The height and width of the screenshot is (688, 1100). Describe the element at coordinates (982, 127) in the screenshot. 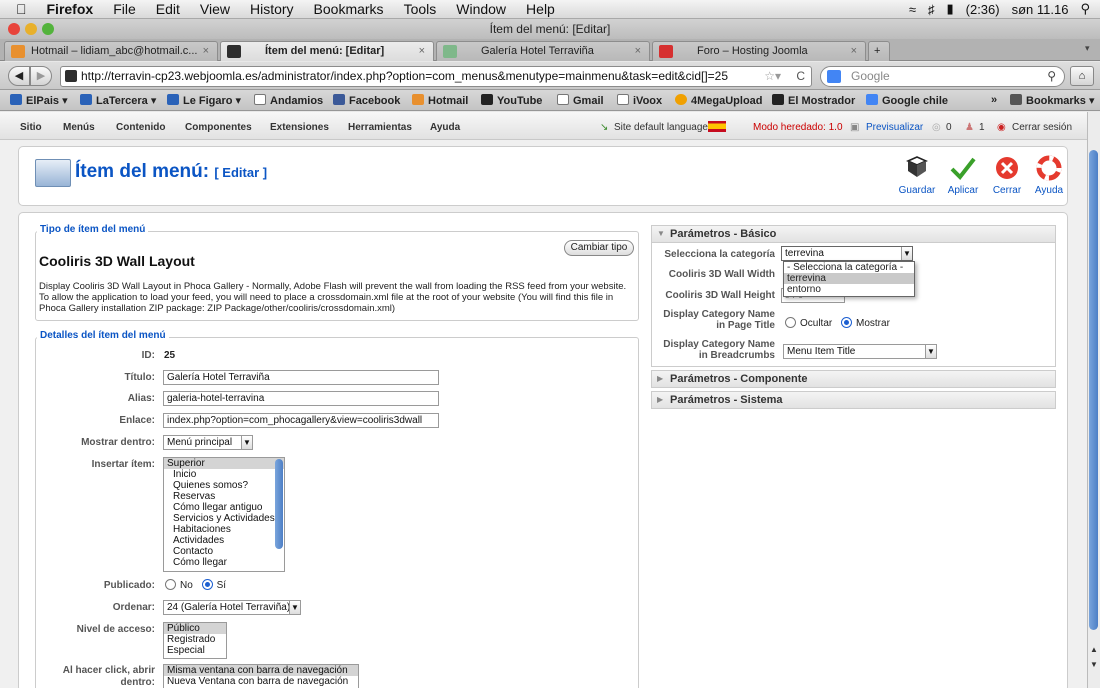

I see `users-count: 1` at that location.